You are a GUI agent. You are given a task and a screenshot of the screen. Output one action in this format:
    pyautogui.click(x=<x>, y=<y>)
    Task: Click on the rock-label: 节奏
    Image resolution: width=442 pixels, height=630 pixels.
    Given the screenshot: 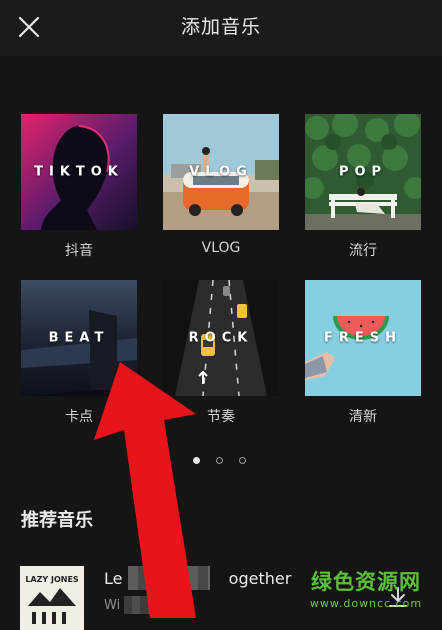 What is the action you would take?
    pyautogui.click(x=221, y=417)
    